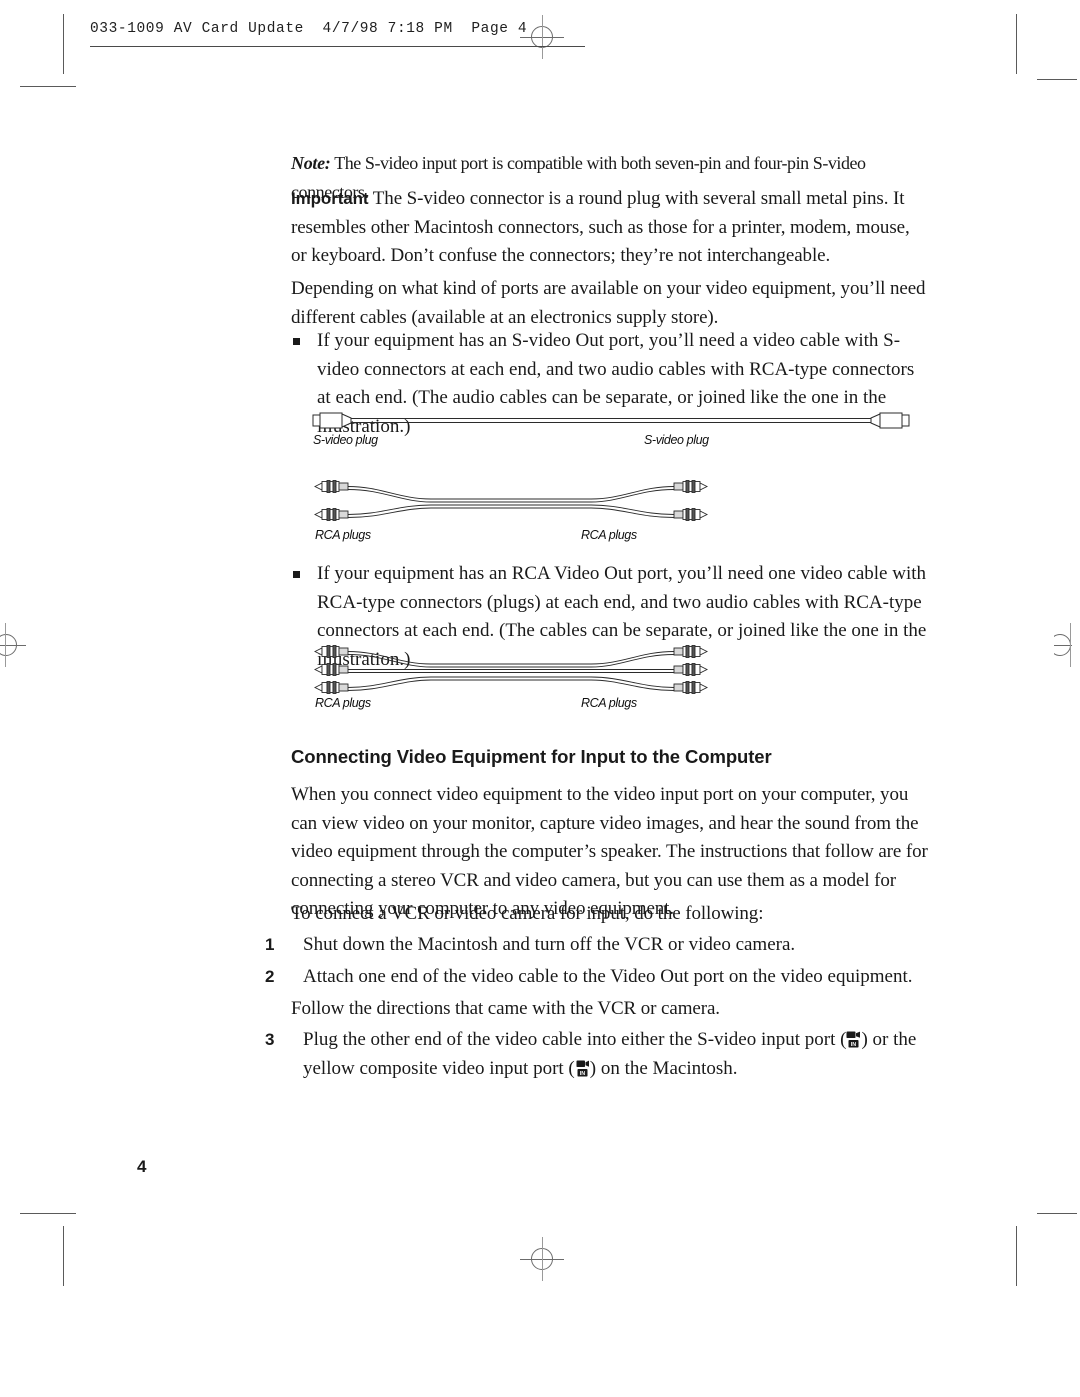 The image size is (1080, 1397). I want to click on rca-triple-caption-left: RCA plugs, so click(343, 703).